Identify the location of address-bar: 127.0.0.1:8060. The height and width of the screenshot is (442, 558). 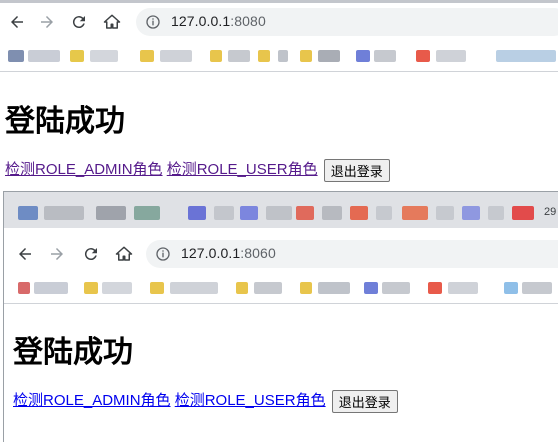
(352, 254).